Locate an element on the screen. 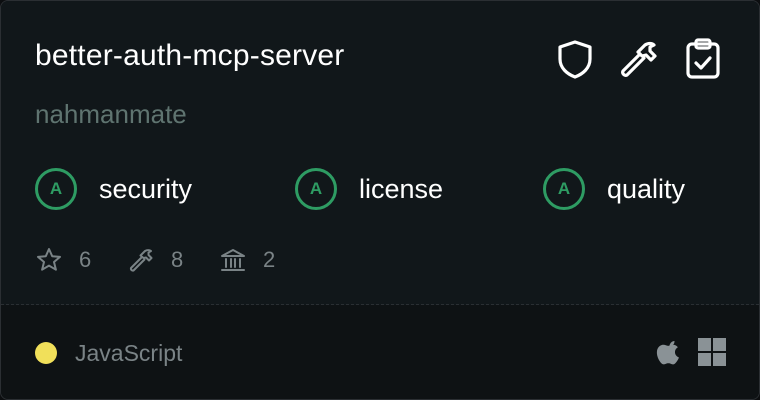 This screenshot has width=760, height=400. clipboard-check-icon is located at coordinates (703, 59).